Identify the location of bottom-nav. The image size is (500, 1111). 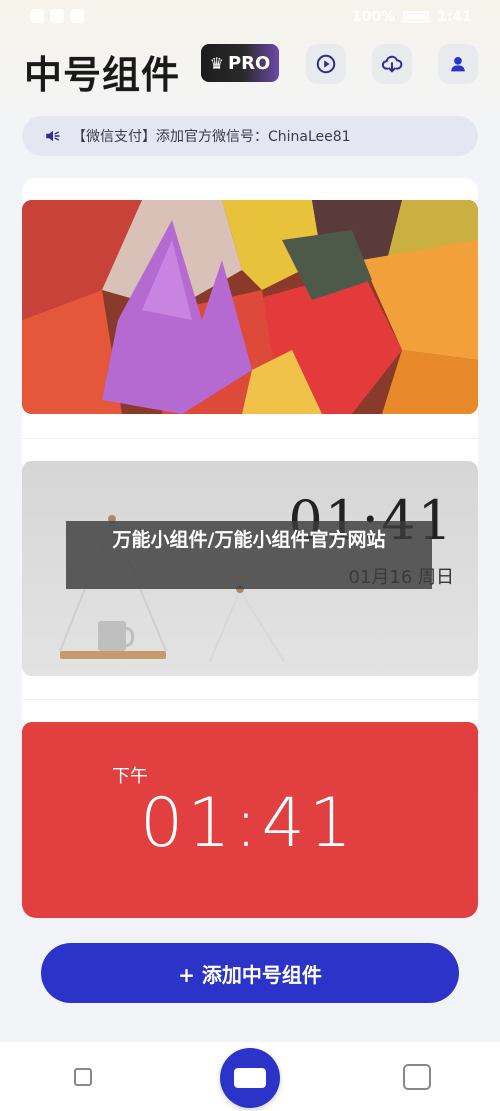
(250, 1076).